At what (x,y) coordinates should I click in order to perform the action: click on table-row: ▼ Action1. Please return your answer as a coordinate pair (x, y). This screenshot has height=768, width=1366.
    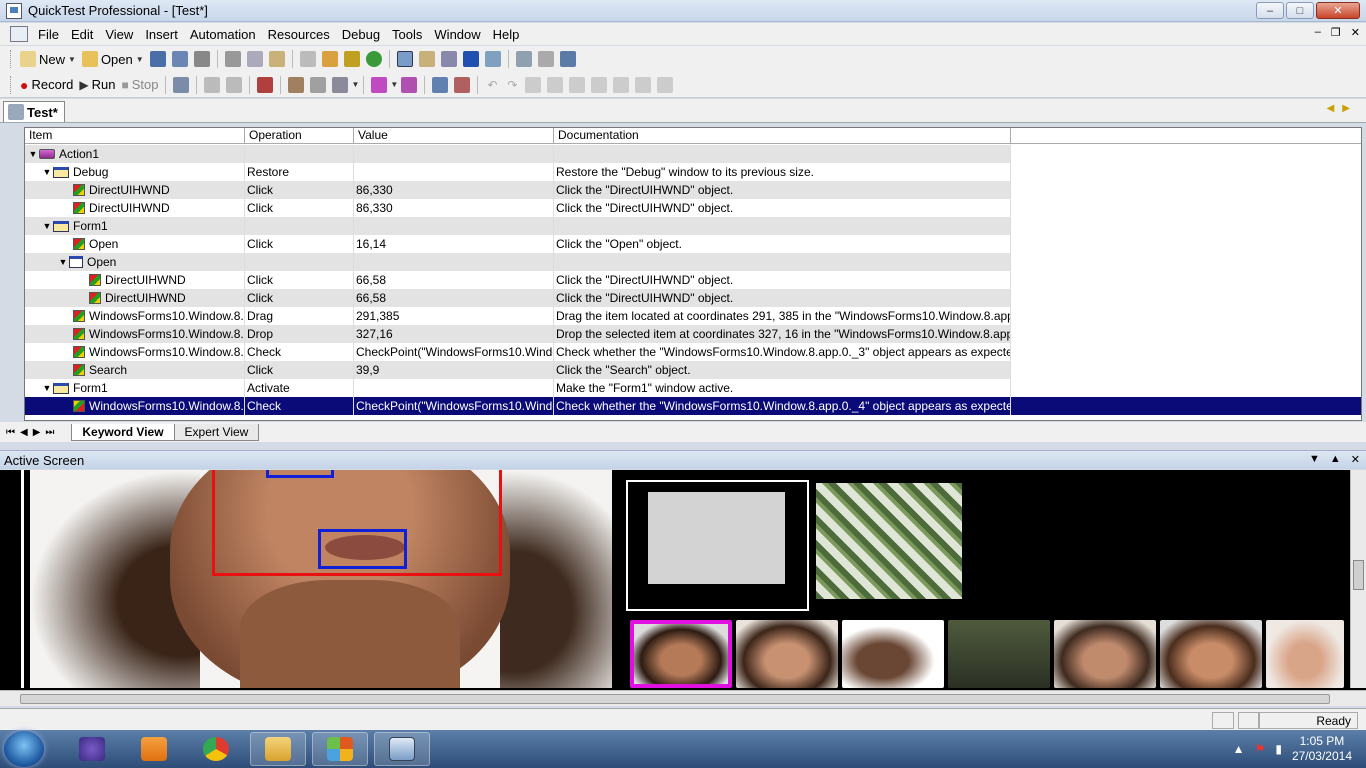
    Looking at the image, I should click on (518, 154).